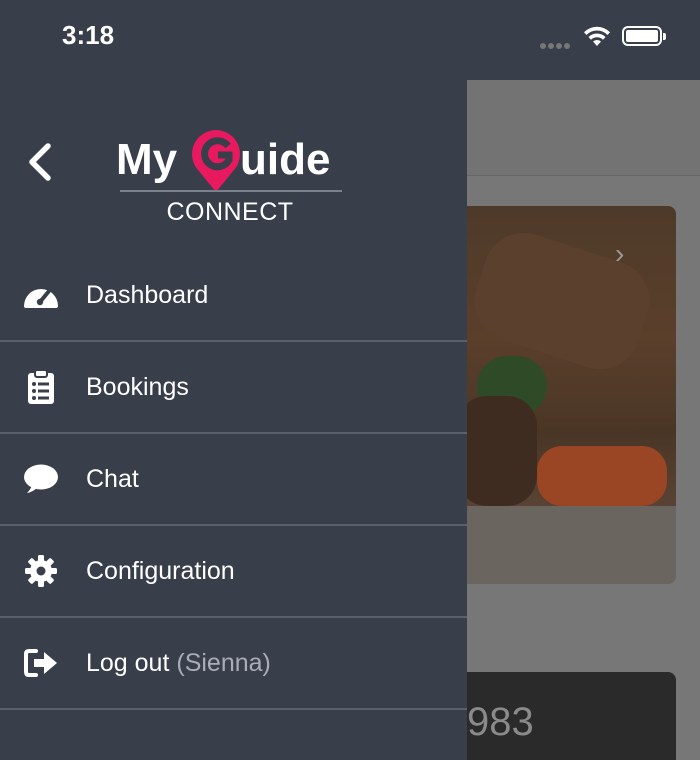 This screenshot has width=700, height=760. What do you see at coordinates (41, 663) in the screenshot?
I see `logout-icon` at bounding box center [41, 663].